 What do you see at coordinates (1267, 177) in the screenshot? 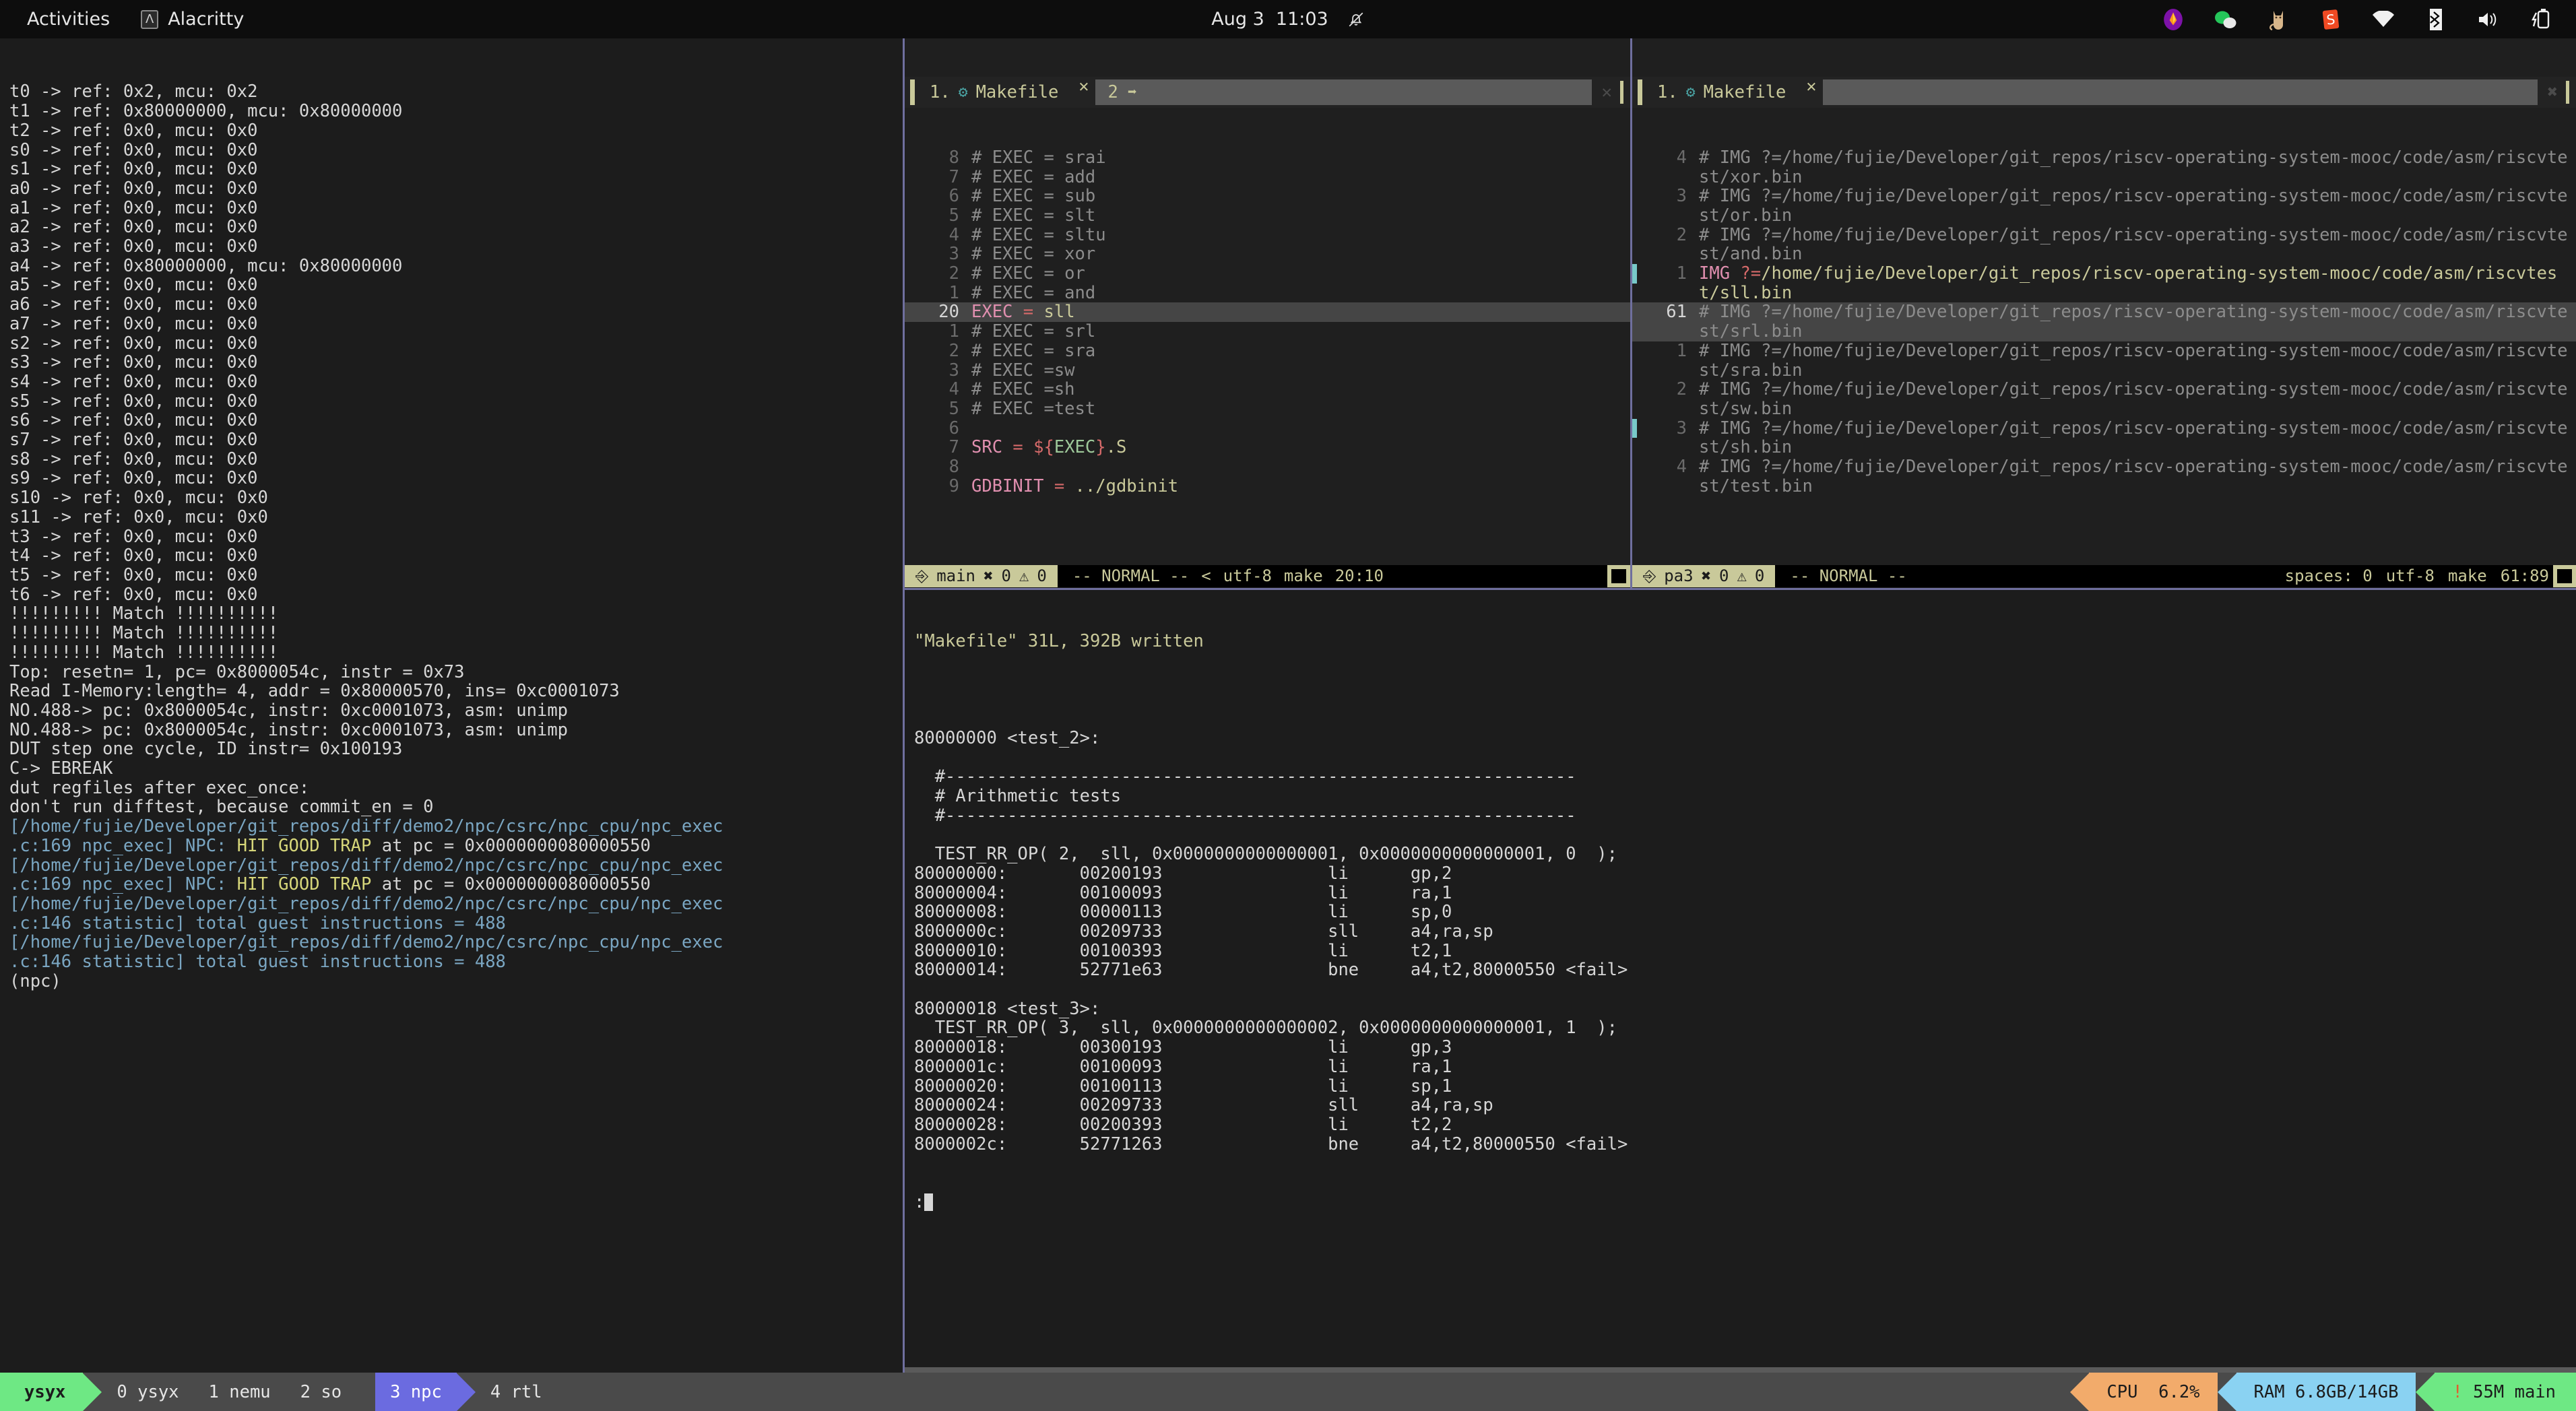
I see `code-line: 7 # EXEC = add` at bounding box center [1267, 177].